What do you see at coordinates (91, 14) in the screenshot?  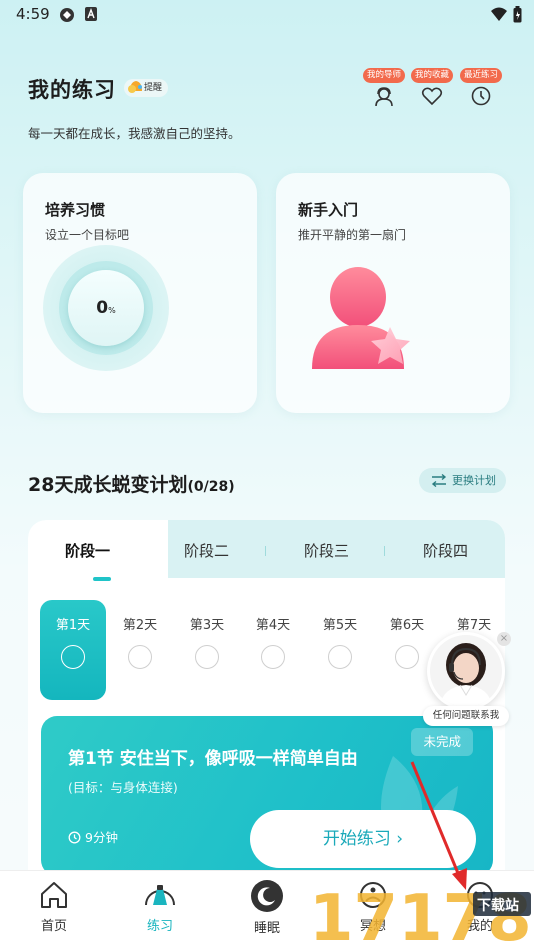 I see `a-notification-icon` at bounding box center [91, 14].